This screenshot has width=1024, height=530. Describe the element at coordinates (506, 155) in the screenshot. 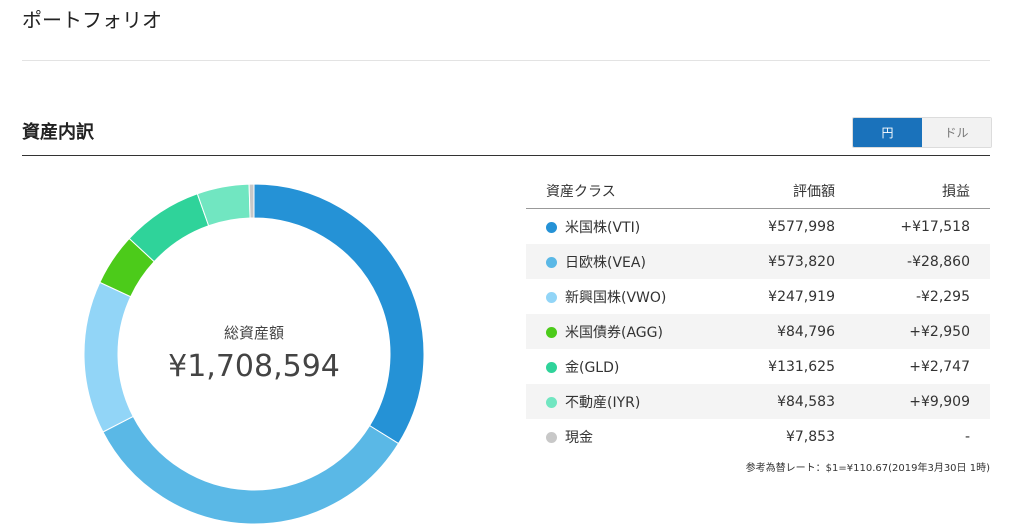

I see `section-divider` at that location.